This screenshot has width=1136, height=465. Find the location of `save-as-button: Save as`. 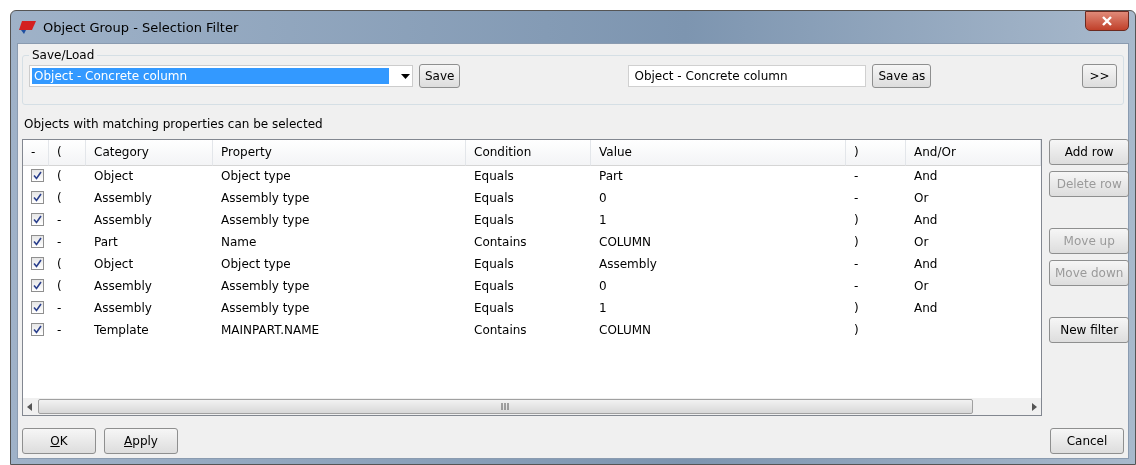

save-as-button: Save as is located at coordinates (902, 76).